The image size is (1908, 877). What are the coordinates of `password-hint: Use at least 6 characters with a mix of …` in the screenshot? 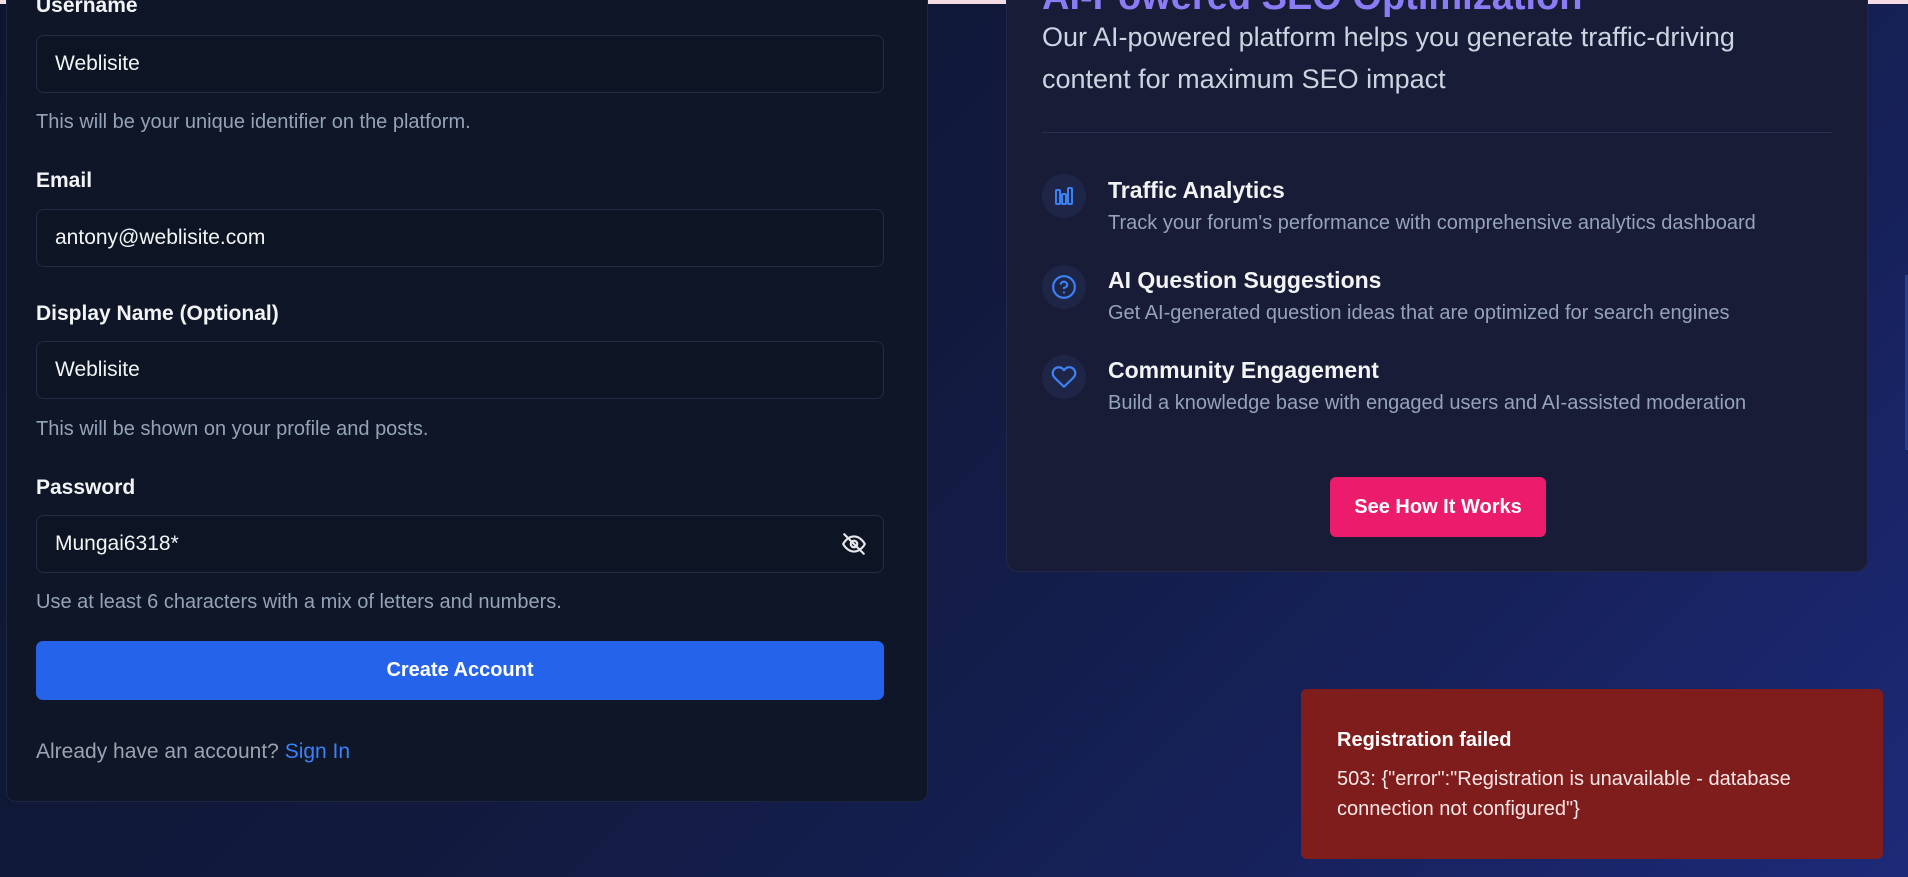 It's located at (299, 602).